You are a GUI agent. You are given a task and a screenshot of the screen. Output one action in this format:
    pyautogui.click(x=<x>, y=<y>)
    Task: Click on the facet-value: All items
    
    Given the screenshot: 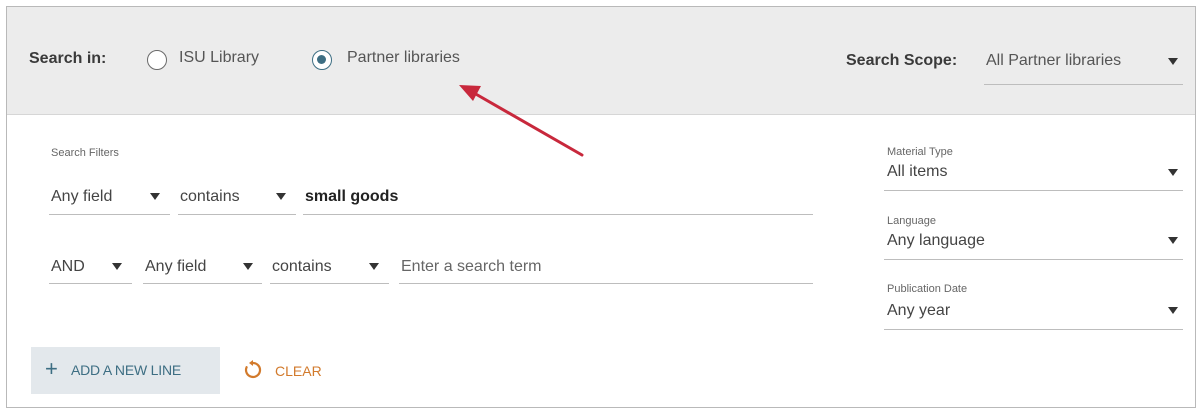 What is the action you would take?
    pyautogui.click(x=917, y=171)
    